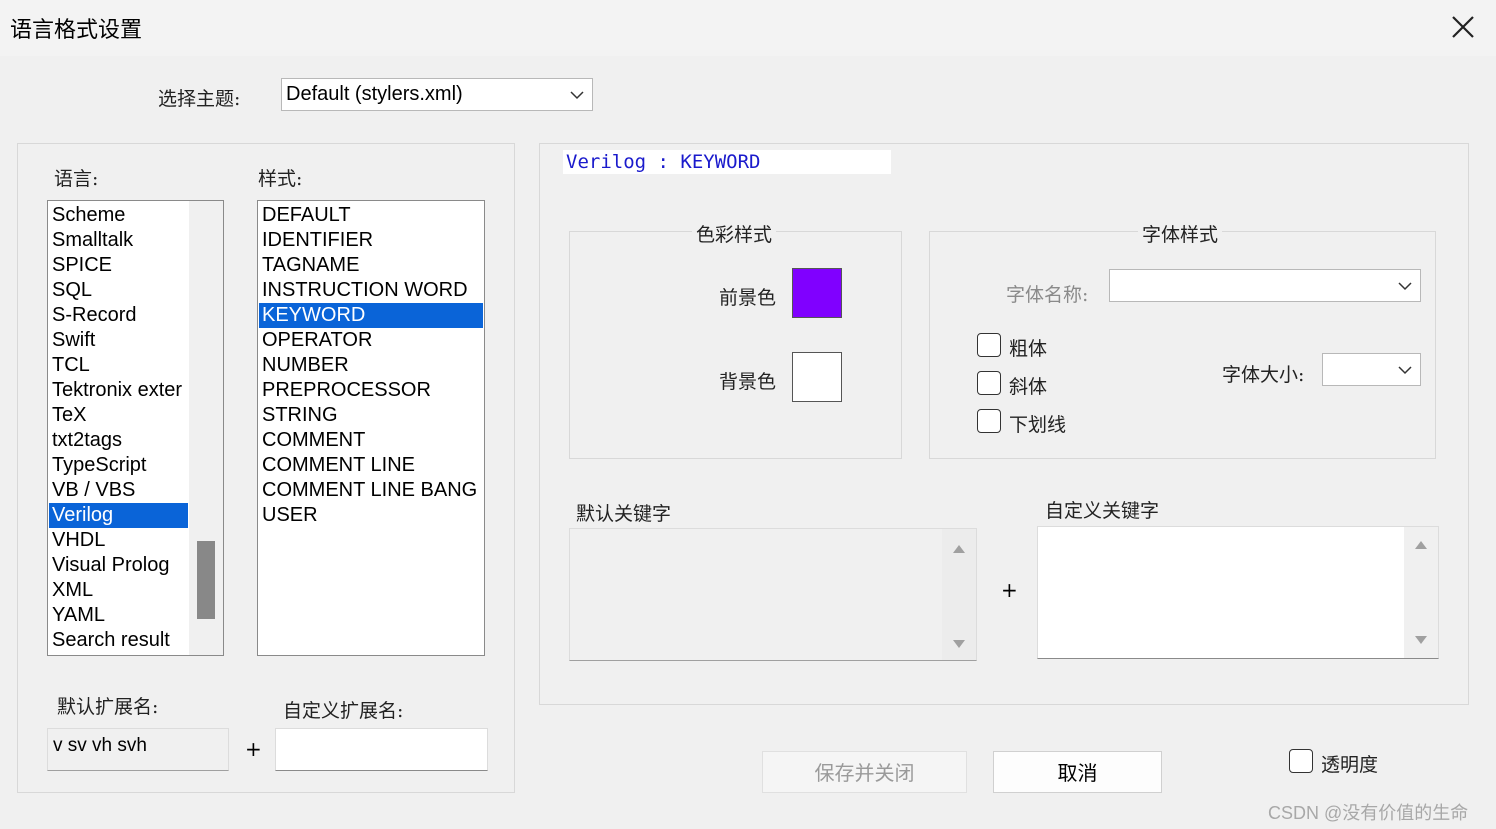  What do you see at coordinates (989, 421) in the screenshot?
I see `underline-checkbox` at bounding box center [989, 421].